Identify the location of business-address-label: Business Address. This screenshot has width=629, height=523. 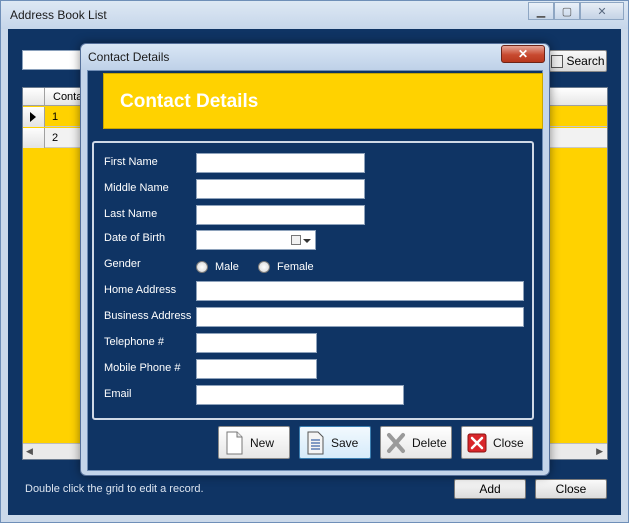
(148, 316).